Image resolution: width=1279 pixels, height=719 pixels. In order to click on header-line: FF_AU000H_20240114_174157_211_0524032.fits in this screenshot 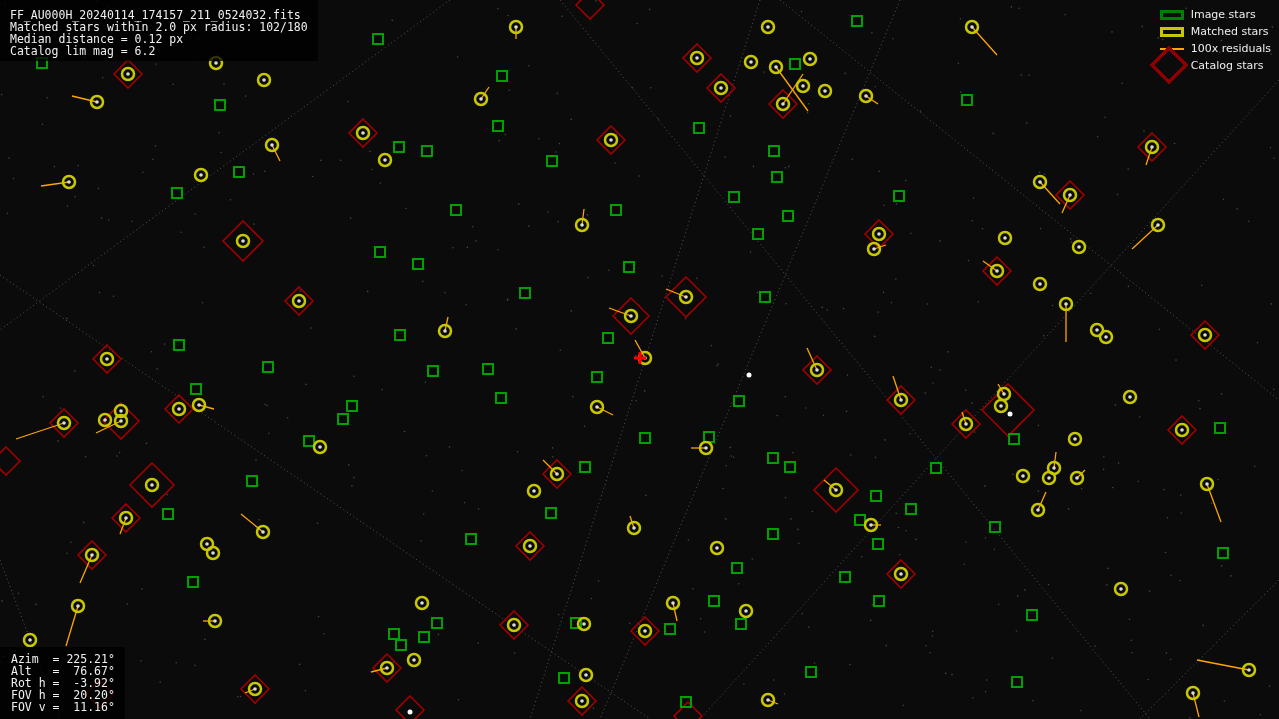, I will do `click(156, 15)`.